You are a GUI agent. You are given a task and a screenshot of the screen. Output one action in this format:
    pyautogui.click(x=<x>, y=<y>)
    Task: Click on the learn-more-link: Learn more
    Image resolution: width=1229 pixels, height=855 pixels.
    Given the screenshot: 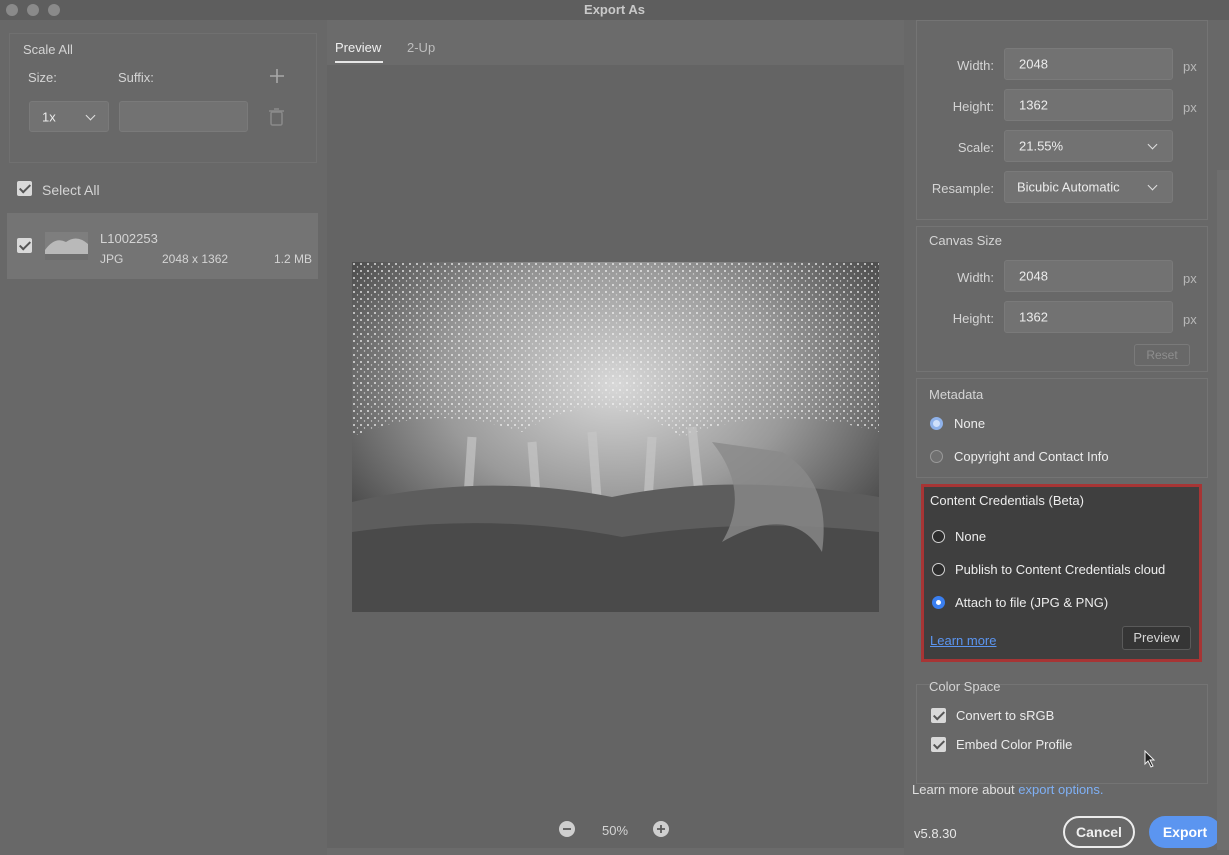 What is the action you would take?
    pyautogui.click(x=963, y=640)
    